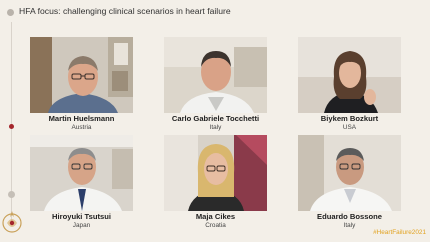 Image resolution: width=430 pixels, height=242 pixels. Describe the element at coordinates (215, 225) in the screenshot. I see `participant-country: Croatia` at that location.